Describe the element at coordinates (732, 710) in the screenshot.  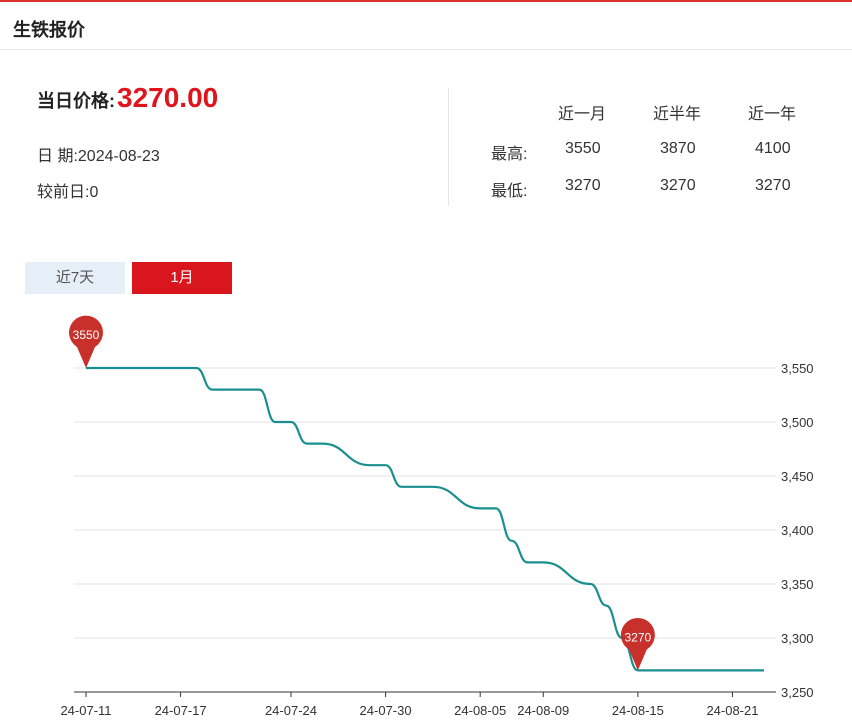
I see `x-tick-label: 24-08-21` at that location.